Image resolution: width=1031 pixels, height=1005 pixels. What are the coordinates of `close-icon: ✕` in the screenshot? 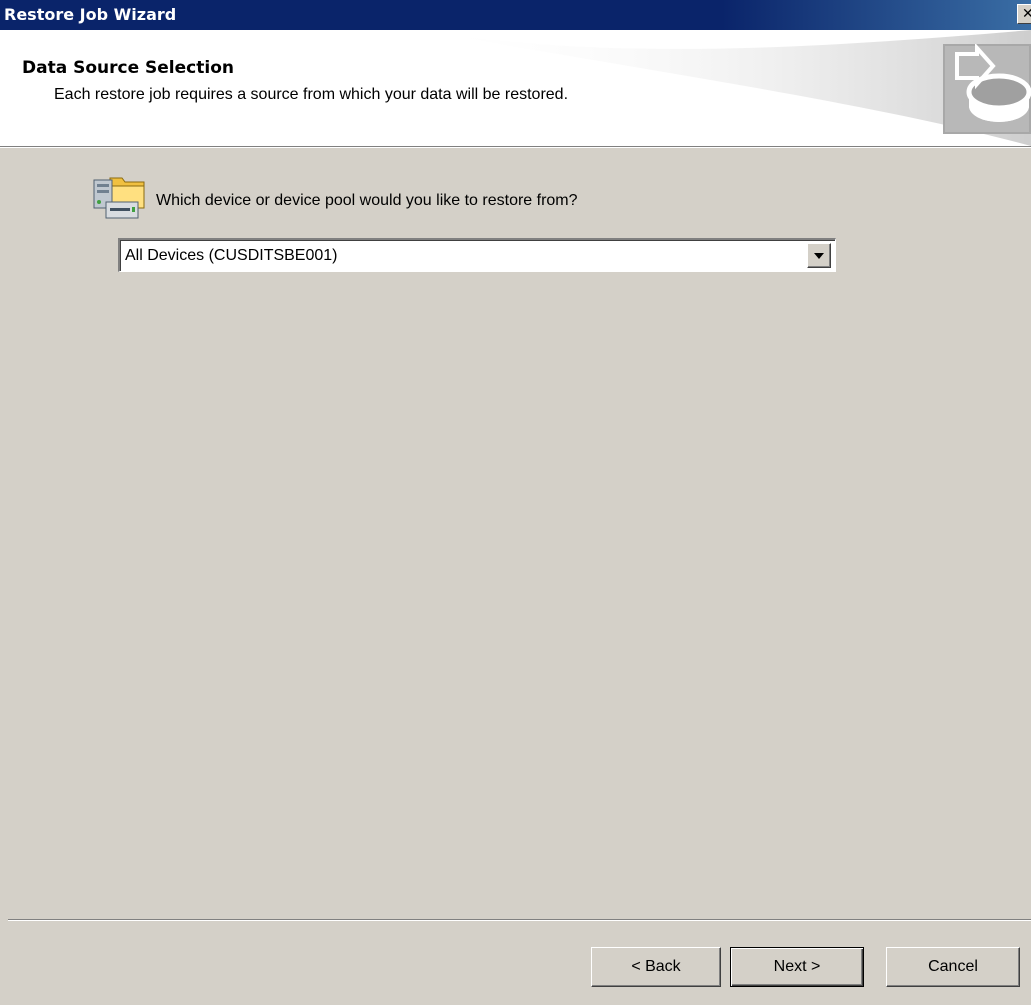 It's located at (1026, 14).